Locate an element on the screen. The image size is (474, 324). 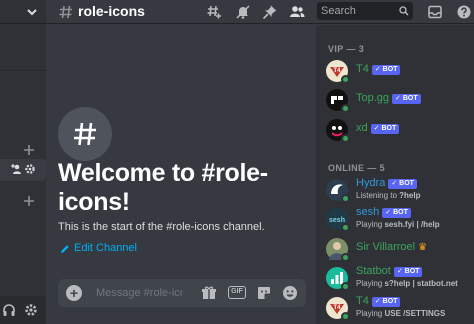
member-item-hydra: Hydra ✓ BOT Listening to ?help is located at coordinates (400, 190).